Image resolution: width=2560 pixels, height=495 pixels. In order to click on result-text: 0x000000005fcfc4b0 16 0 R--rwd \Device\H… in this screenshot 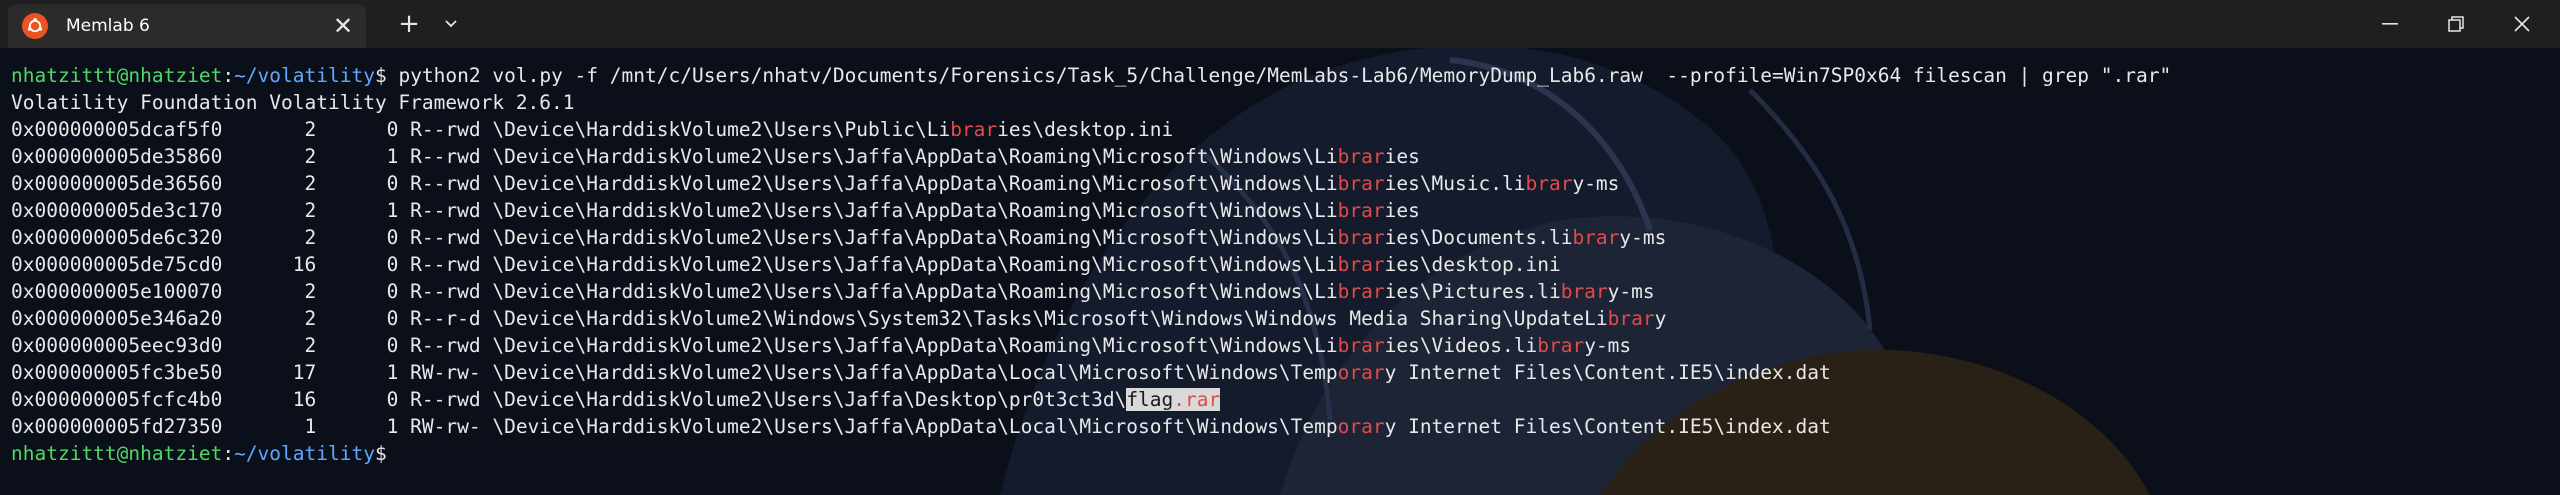, I will do `click(569, 399)`.